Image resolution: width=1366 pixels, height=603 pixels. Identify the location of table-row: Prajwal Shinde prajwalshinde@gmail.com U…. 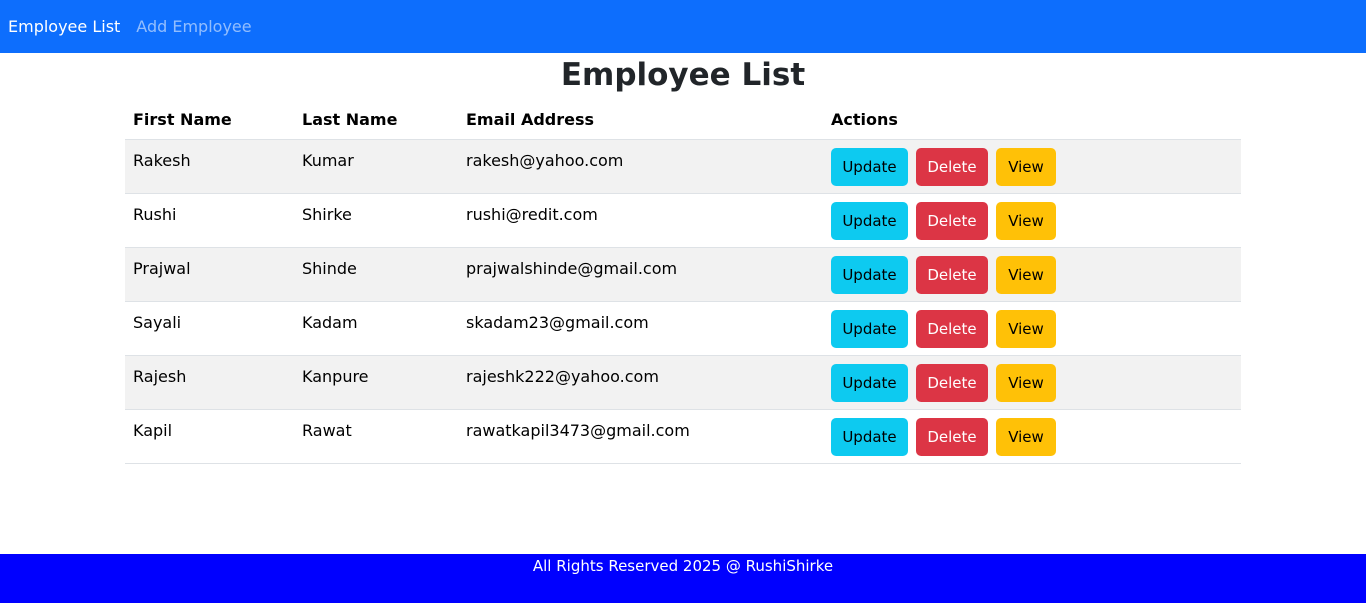
(683, 274).